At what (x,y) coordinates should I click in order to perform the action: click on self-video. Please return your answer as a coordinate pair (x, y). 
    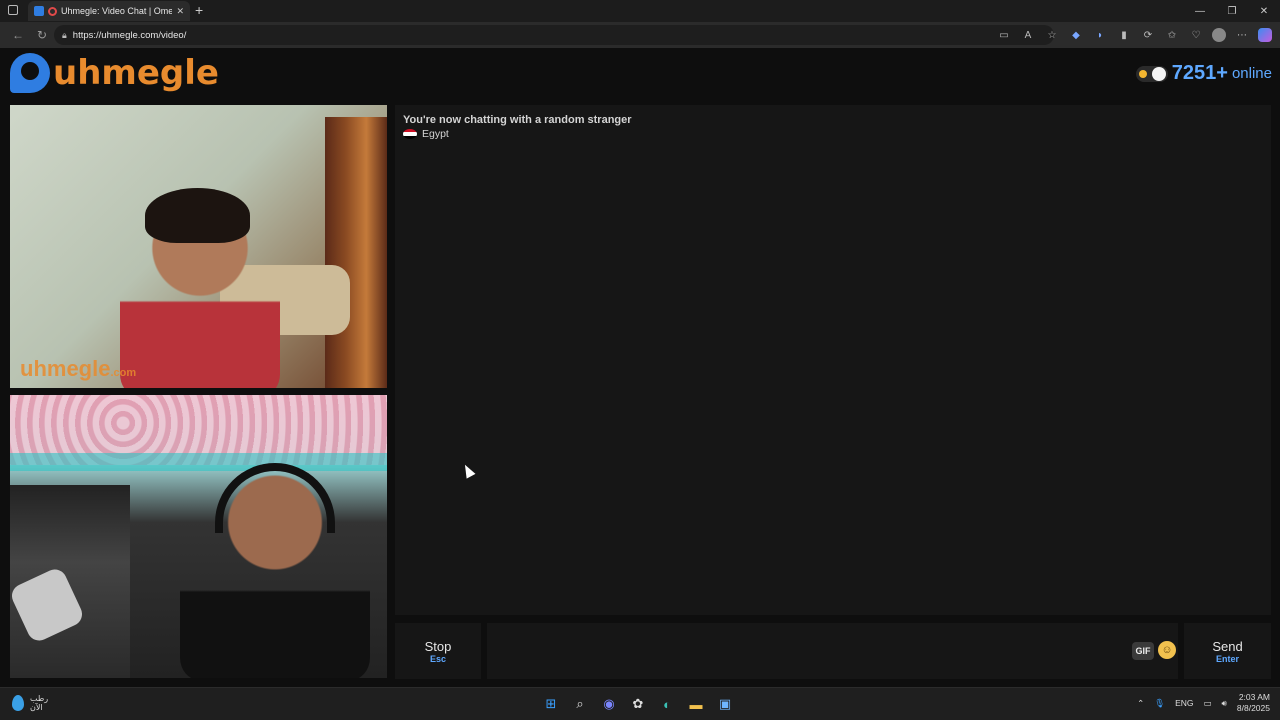
    Looking at the image, I should click on (198, 536).